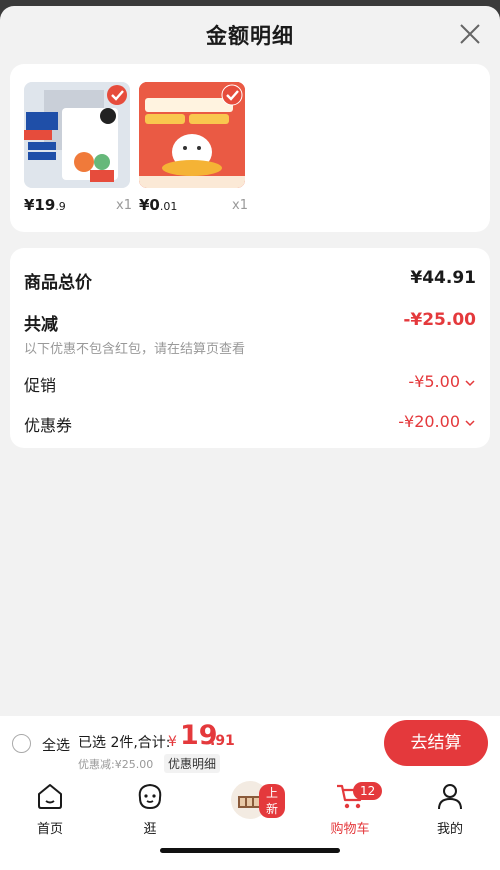 The width and height of the screenshot is (500, 870). Describe the element at coordinates (60, 206) in the screenshot. I see `item-price-dec: .9` at that location.